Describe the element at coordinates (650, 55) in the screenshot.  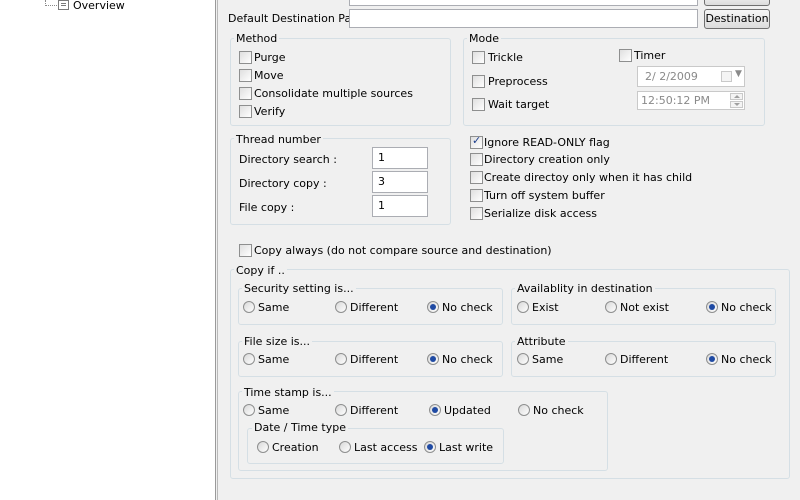
I see `timer-label: Timer` at that location.